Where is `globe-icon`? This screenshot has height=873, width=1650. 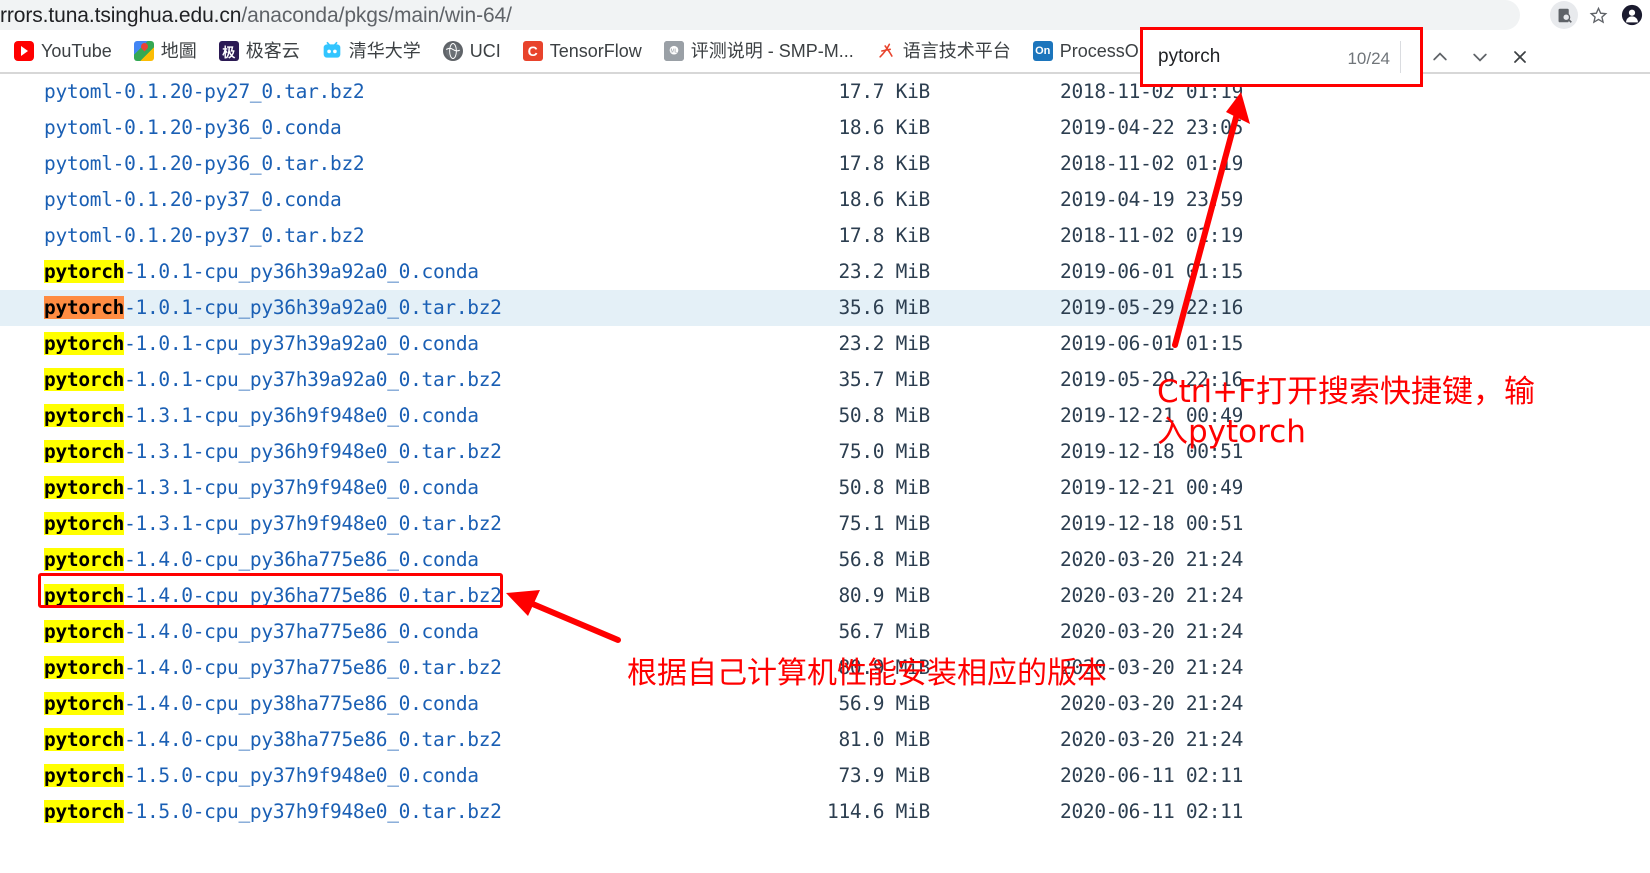
globe-icon is located at coordinates (452, 51).